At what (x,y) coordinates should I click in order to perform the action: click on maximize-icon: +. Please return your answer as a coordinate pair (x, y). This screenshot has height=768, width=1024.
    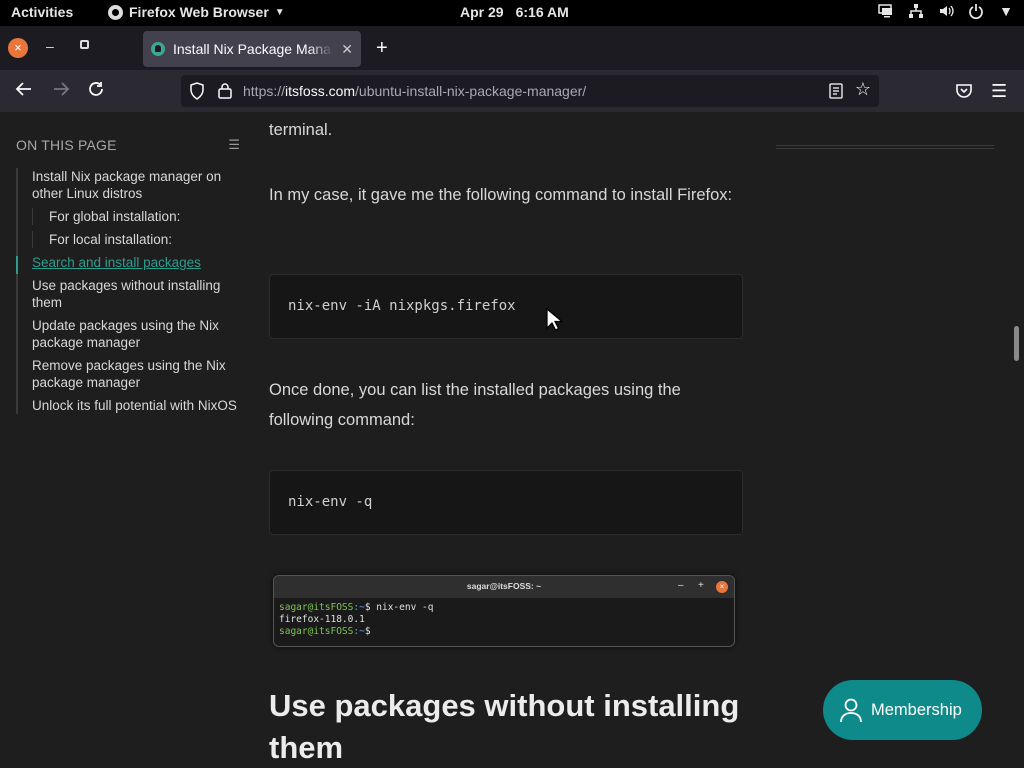
    Looking at the image, I should click on (701, 585).